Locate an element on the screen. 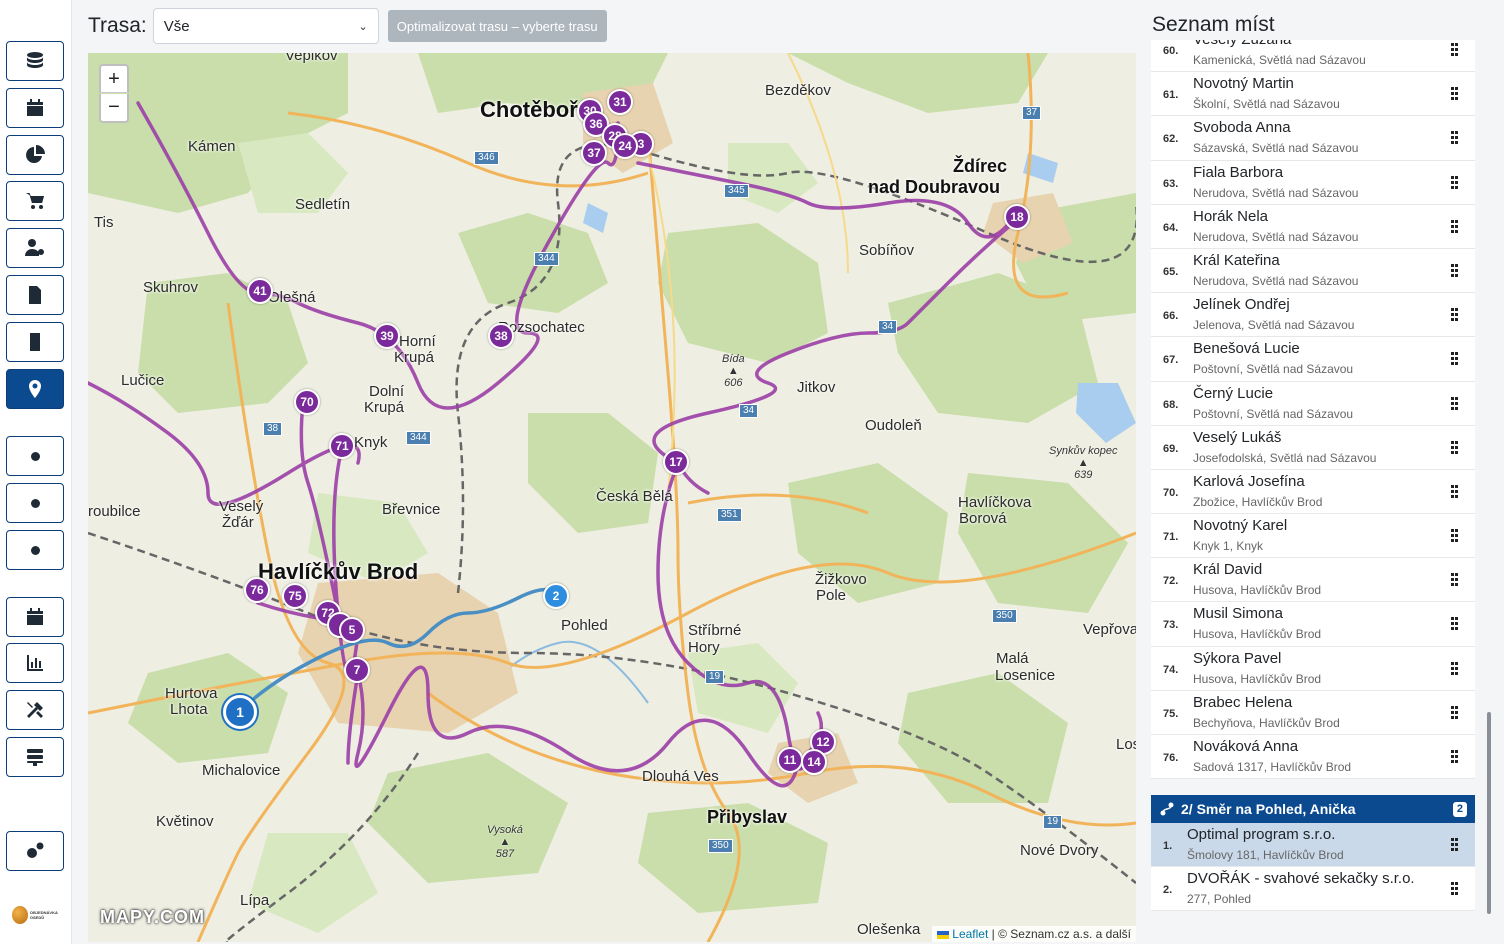  route-card-header: 2/ Směr na Pohled, Anička 2 is located at coordinates (1313, 809).